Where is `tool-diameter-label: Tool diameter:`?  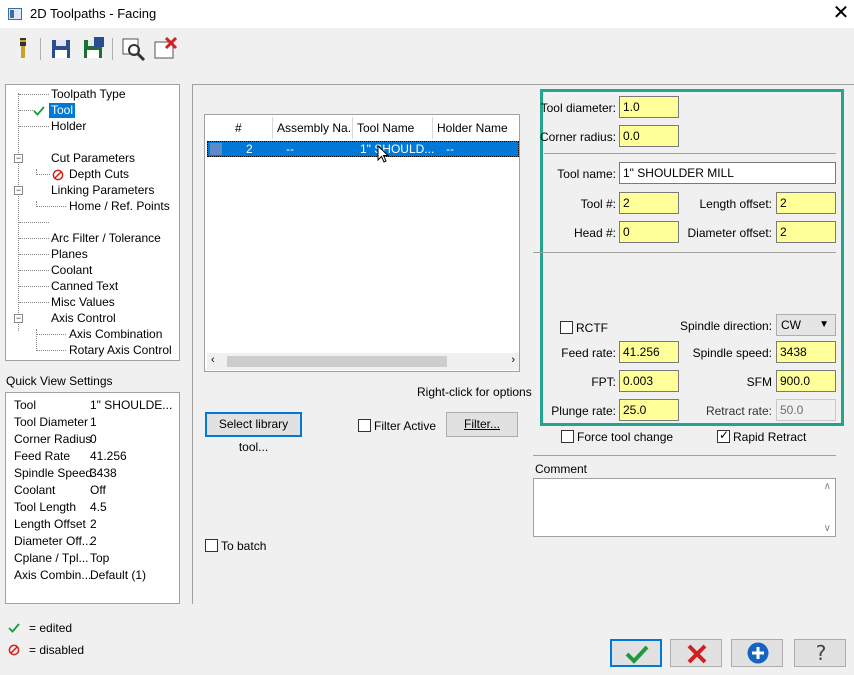
tool-diameter-label: Tool diameter: is located at coordinates (578, 108).